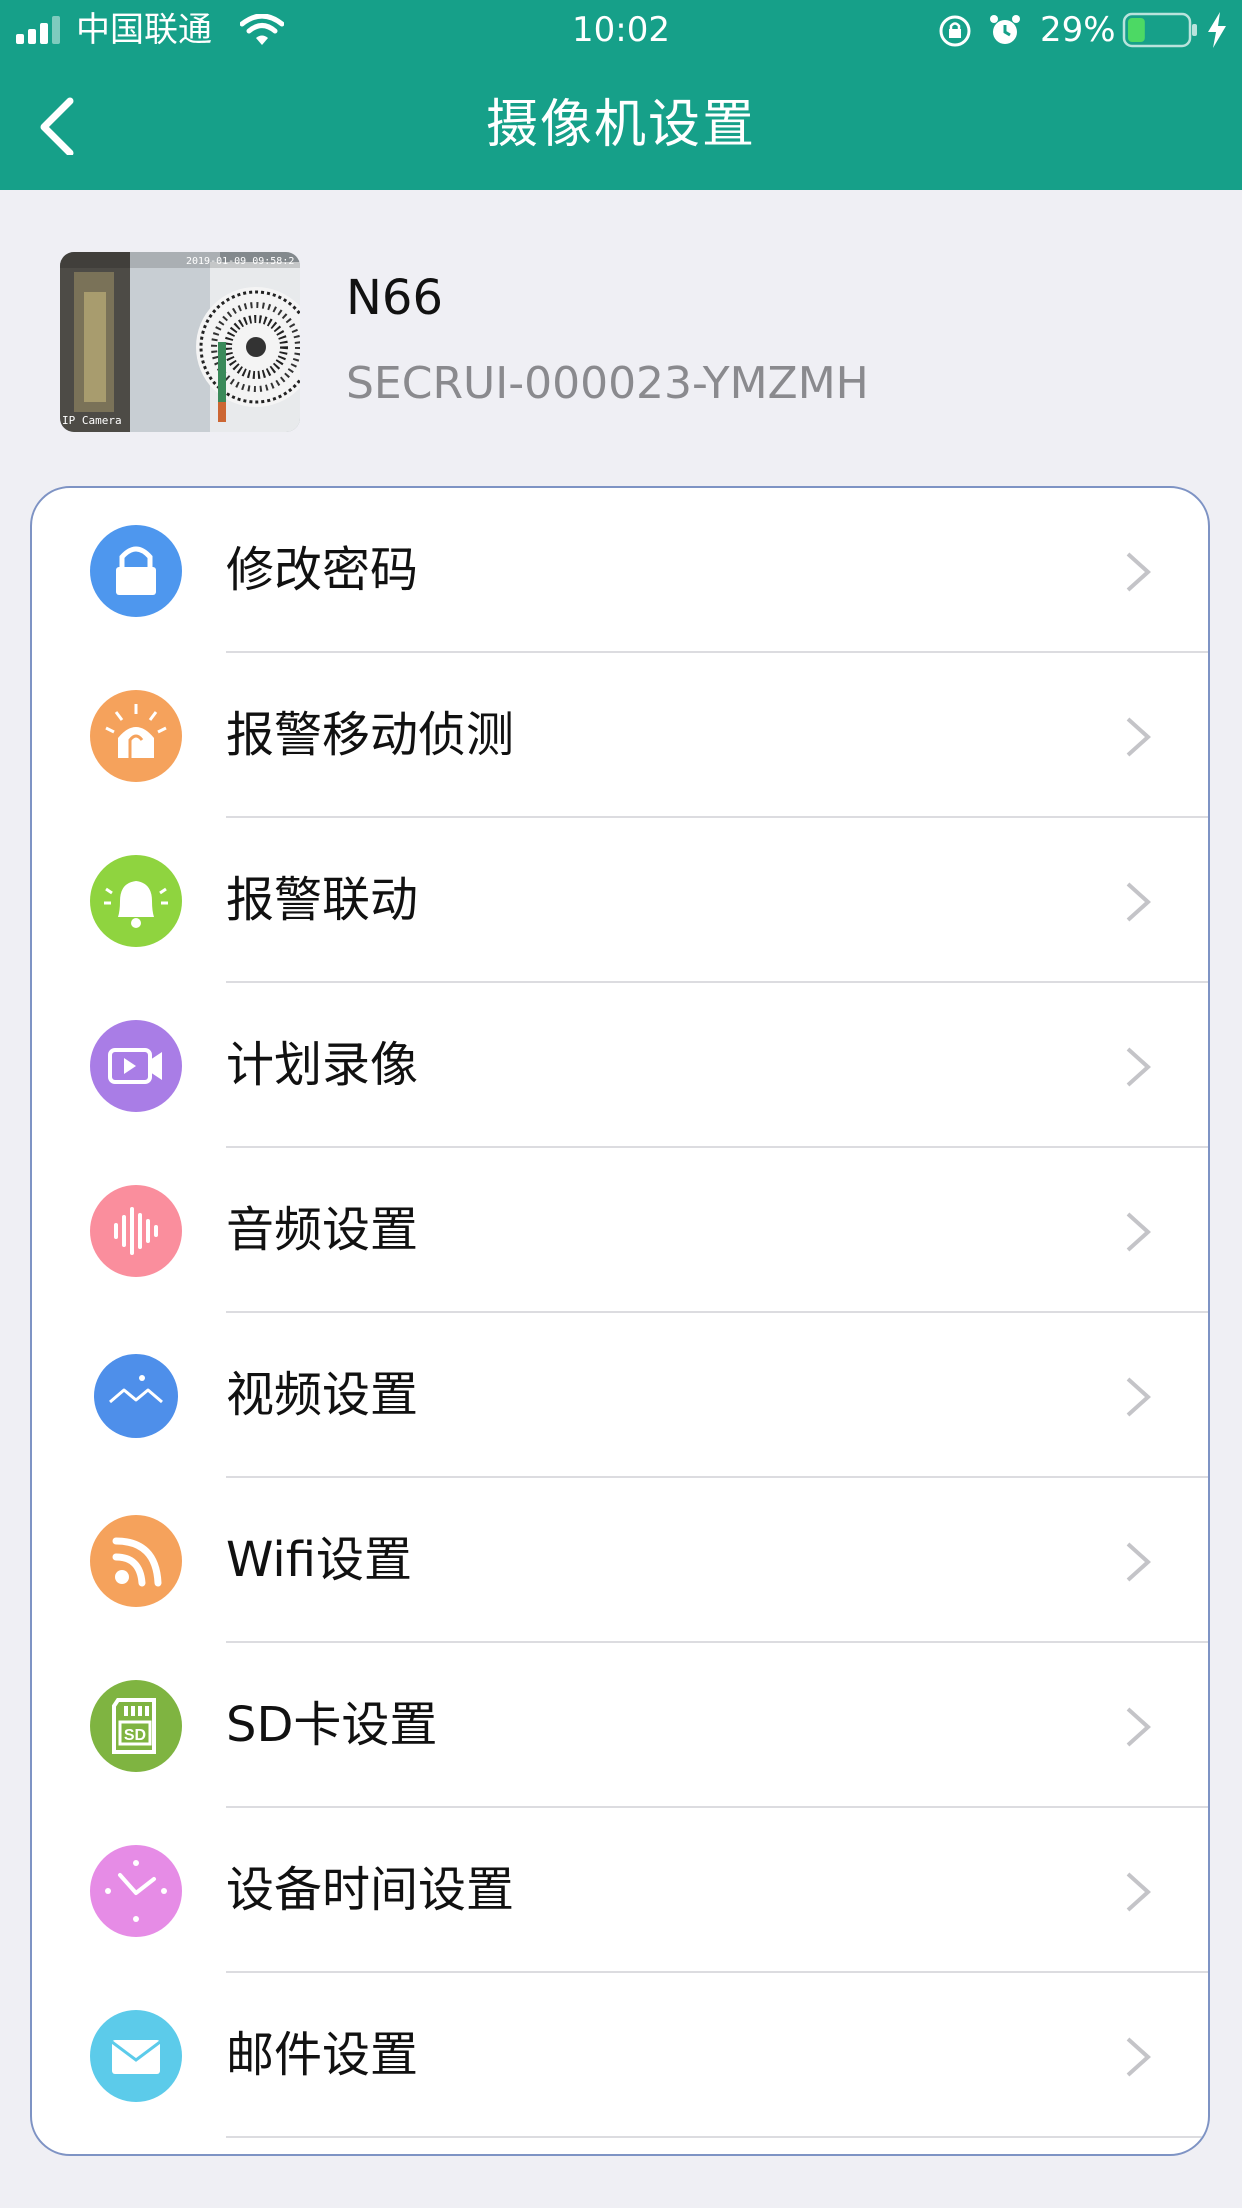 The width and height of the screenshot is (1242, 2208). Describe the element at coordinates (319, 1560) in the screenshot. I see `menu-item-label: Wifi设置` at that location.